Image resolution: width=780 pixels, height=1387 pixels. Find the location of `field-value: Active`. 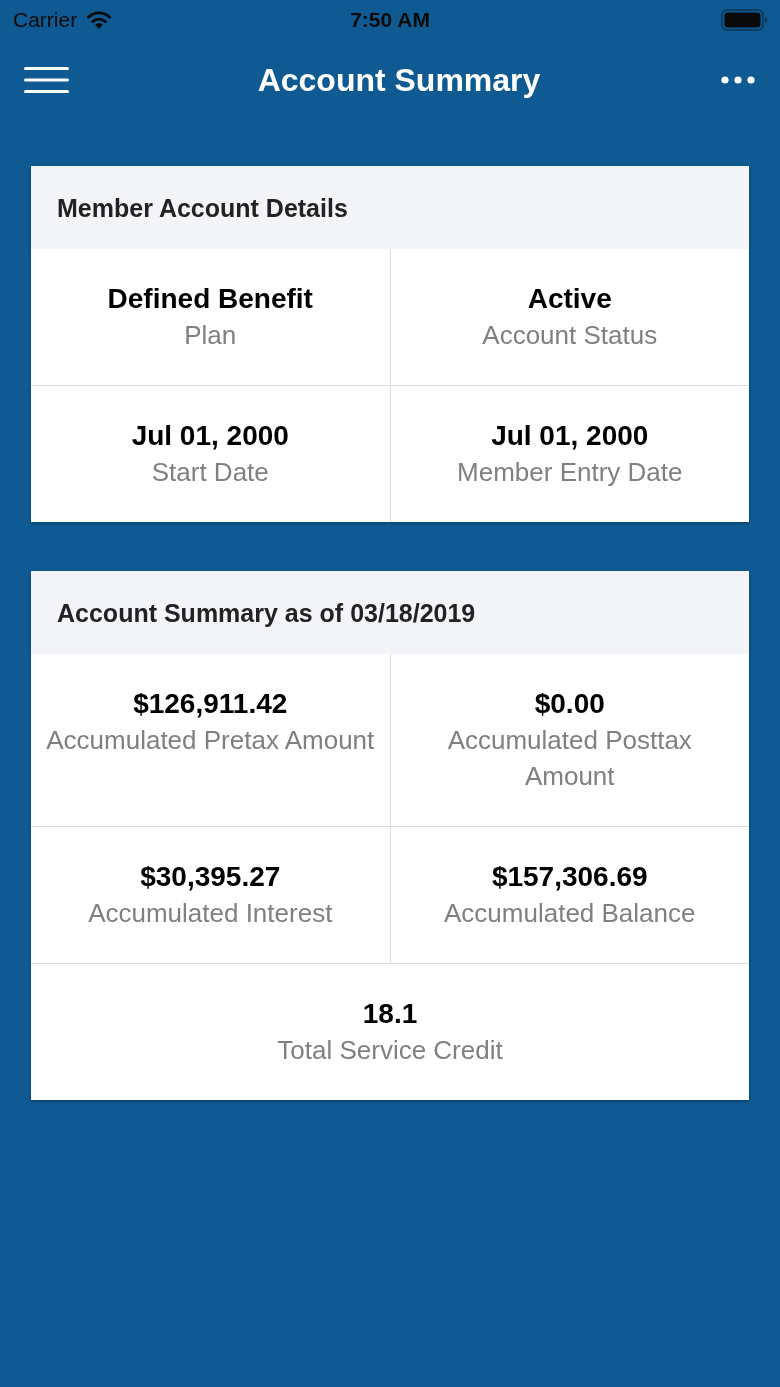

field-value: Active is located at coordinates (569, 299).